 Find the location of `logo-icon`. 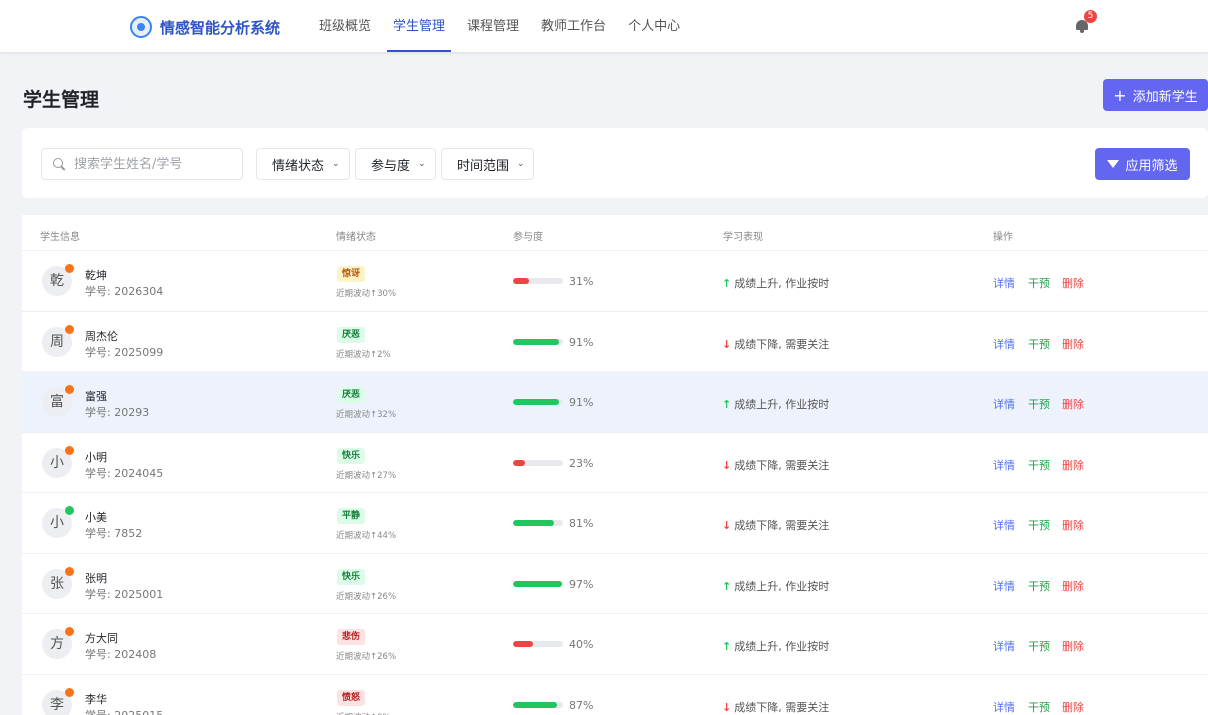

logo-icon is located at coordinates (141, 27).